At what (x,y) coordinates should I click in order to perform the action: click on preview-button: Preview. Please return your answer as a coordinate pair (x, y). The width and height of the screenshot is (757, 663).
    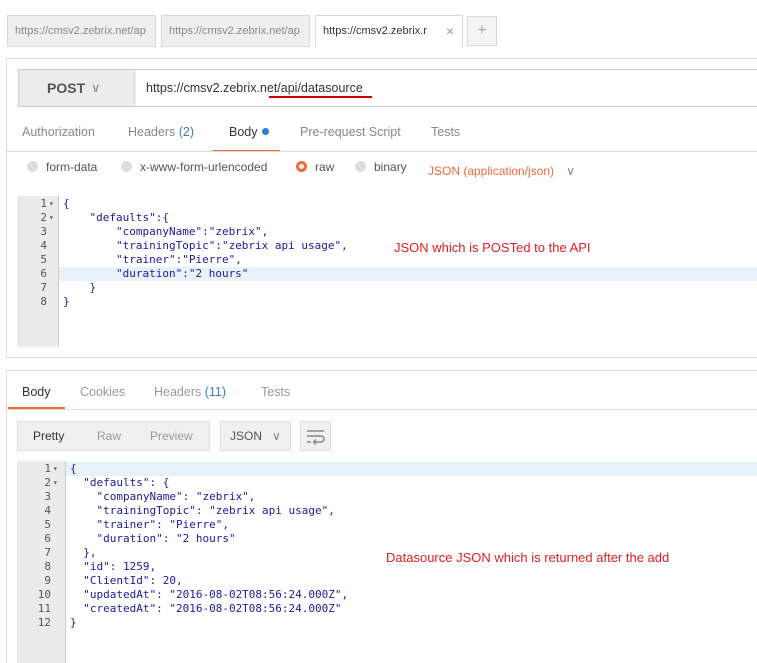
    Looking at the image, I should click on (171, 436).